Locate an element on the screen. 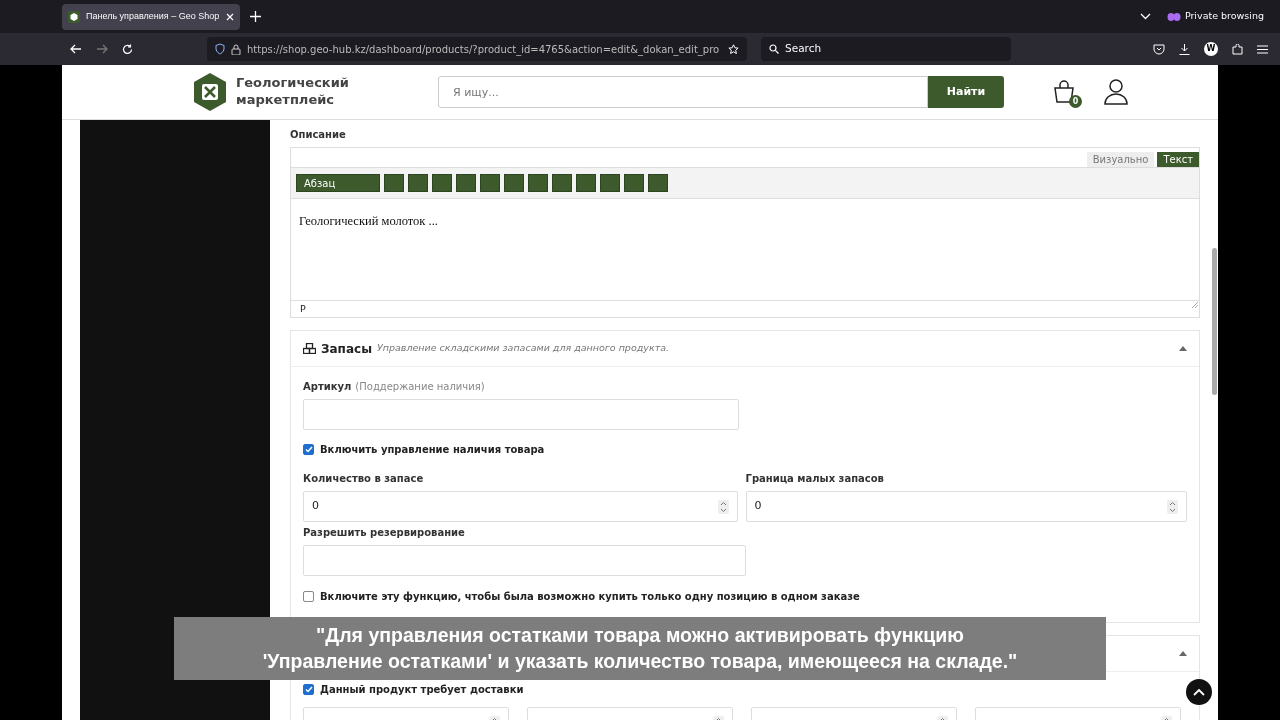 The width and height of the screenshot is (1280, 720). field-label: Разрешить резервирование is located at coordinates (384, 533).